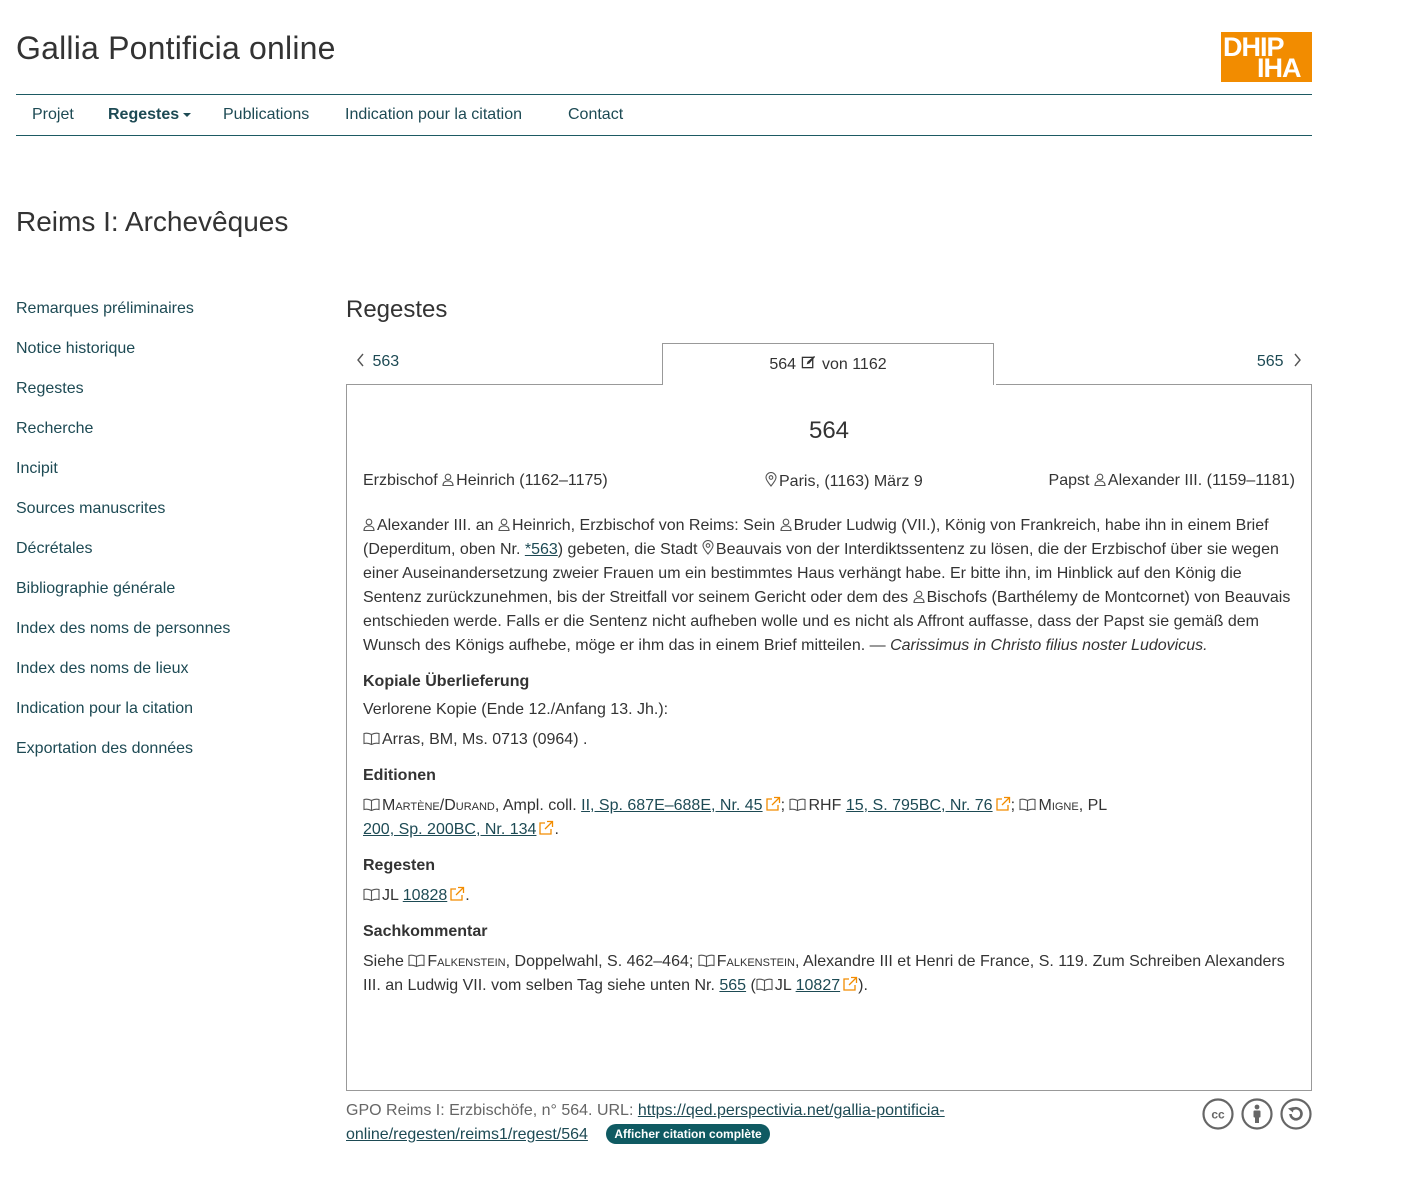 This screenshot has width=1421, height=1198. What do you see at coordinates (102, 669) in the screenshot?
I see `sidebar-item-index-lieux: Index des noms de lieux` at bounding box center [102, 669].